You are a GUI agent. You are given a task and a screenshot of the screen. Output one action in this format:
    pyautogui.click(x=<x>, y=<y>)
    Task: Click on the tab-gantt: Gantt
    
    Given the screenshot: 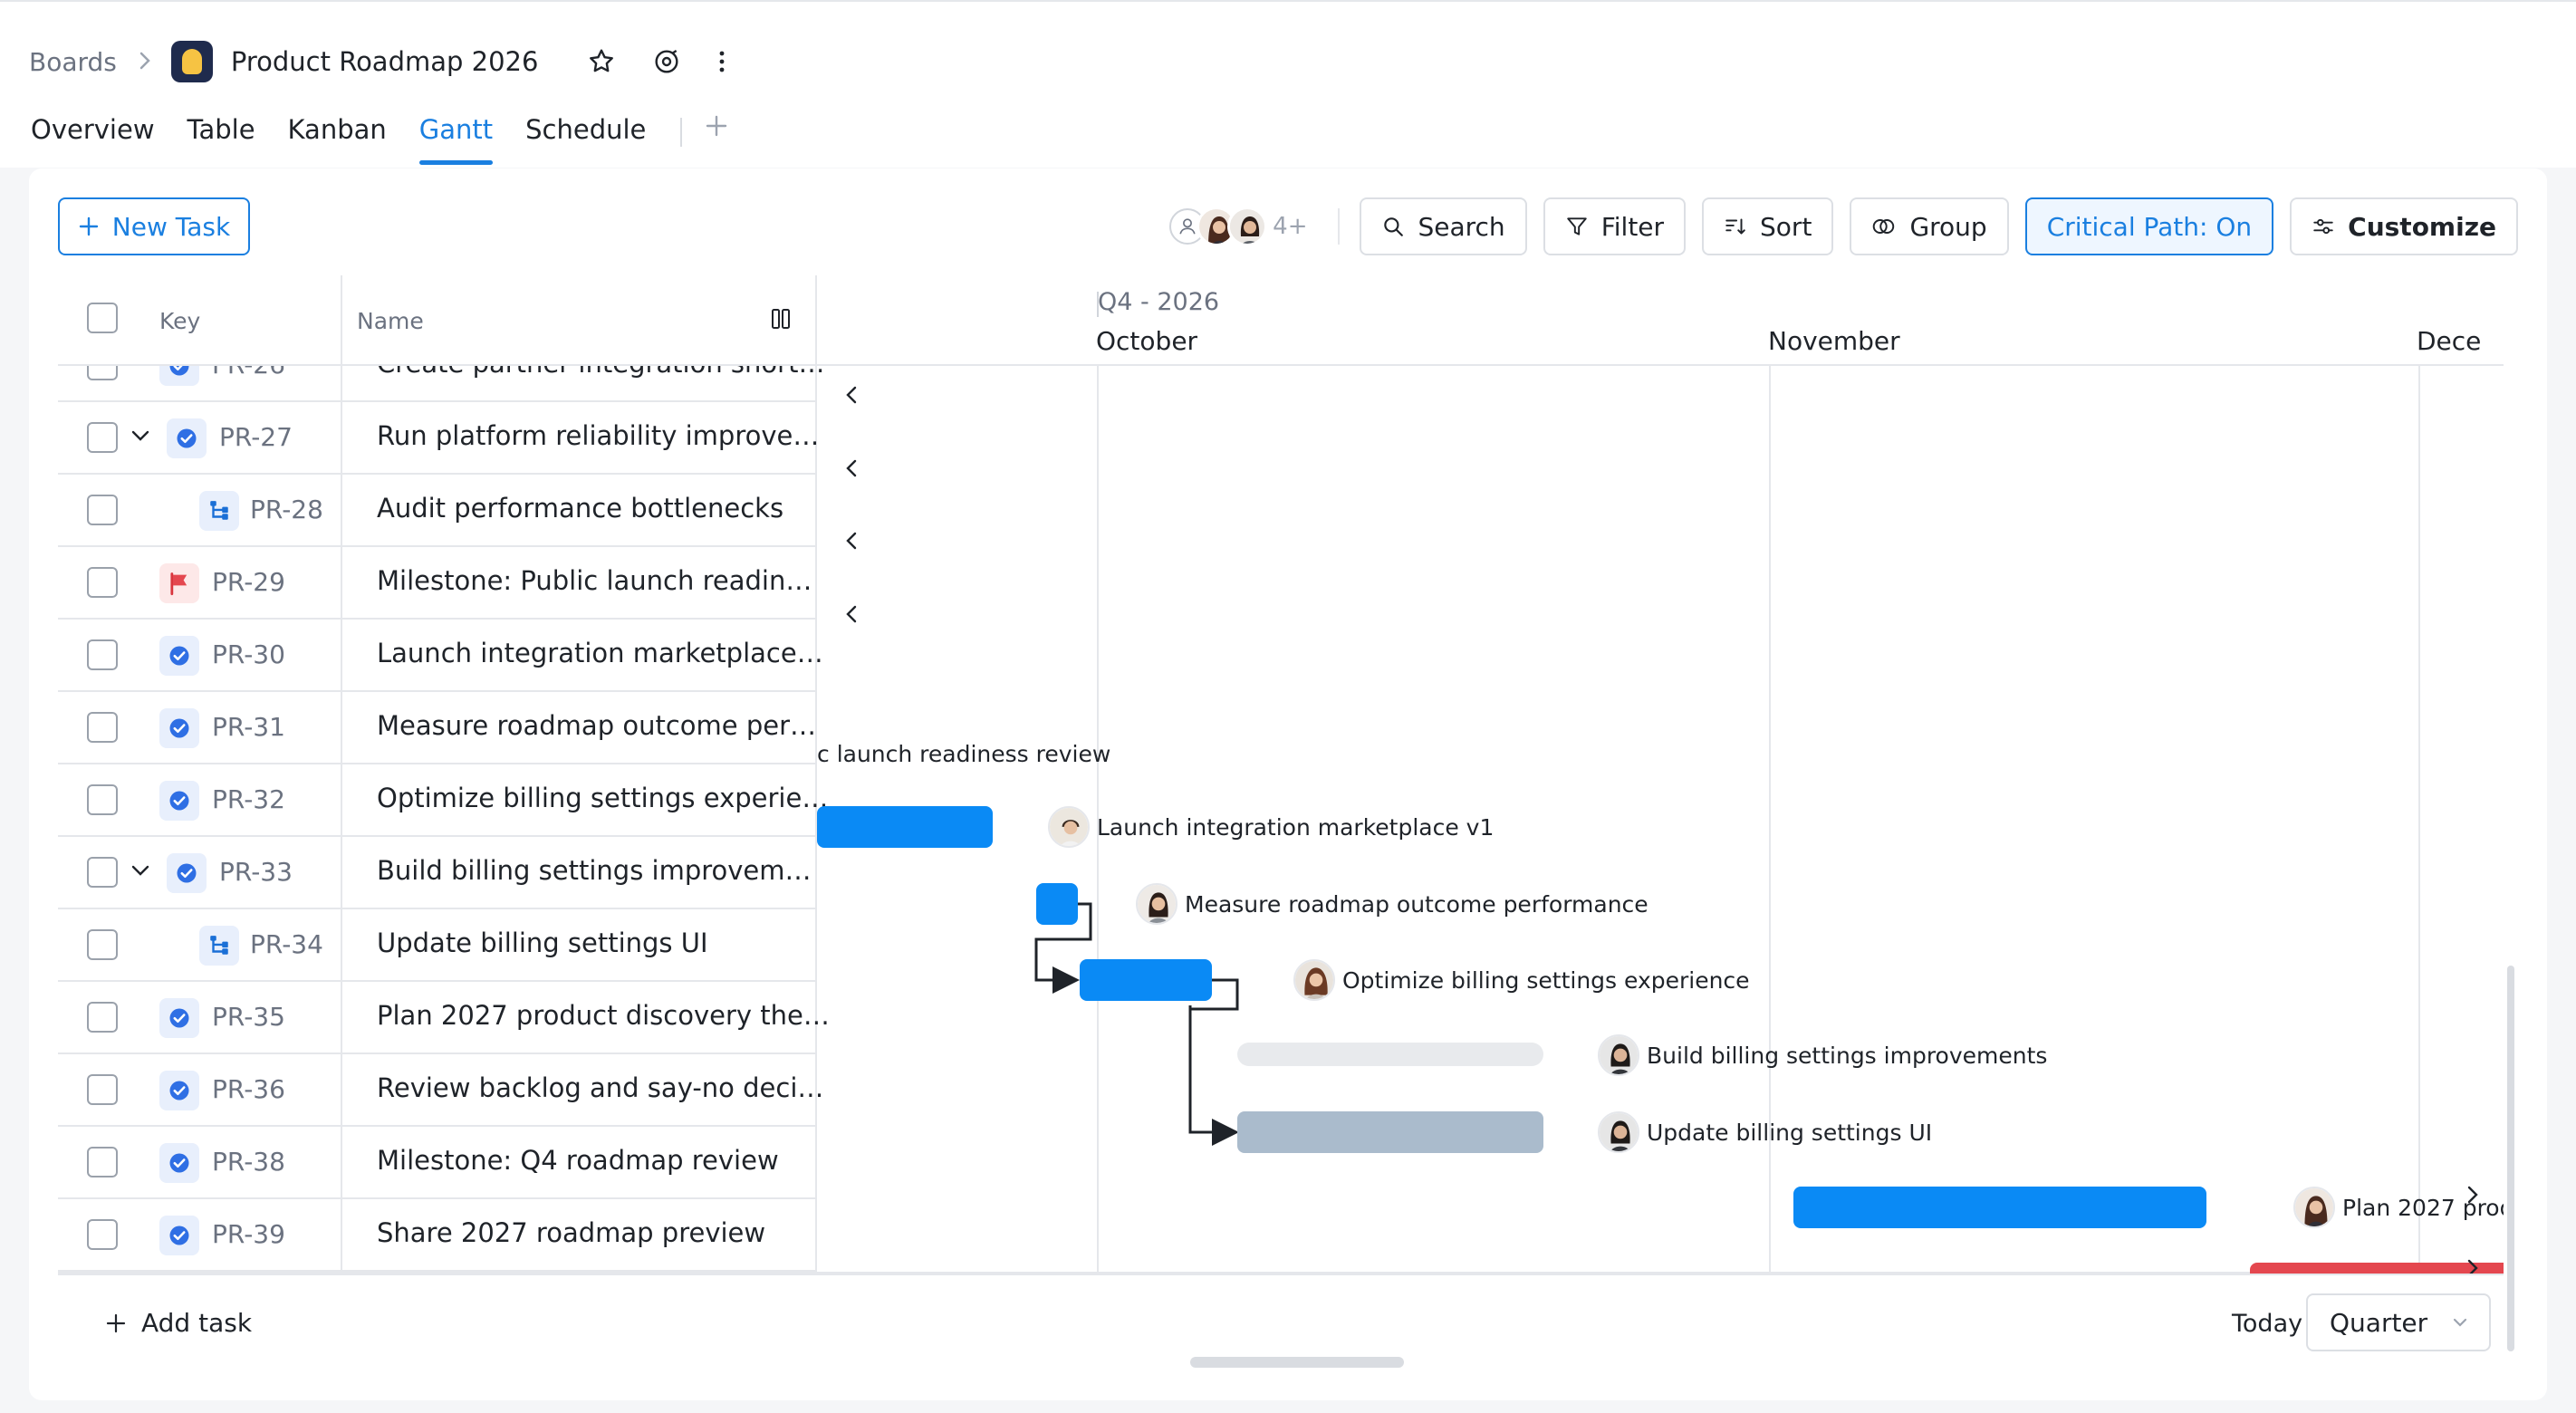 What is the action you would take?
    pyautogui.click(x=456, y=139)
    